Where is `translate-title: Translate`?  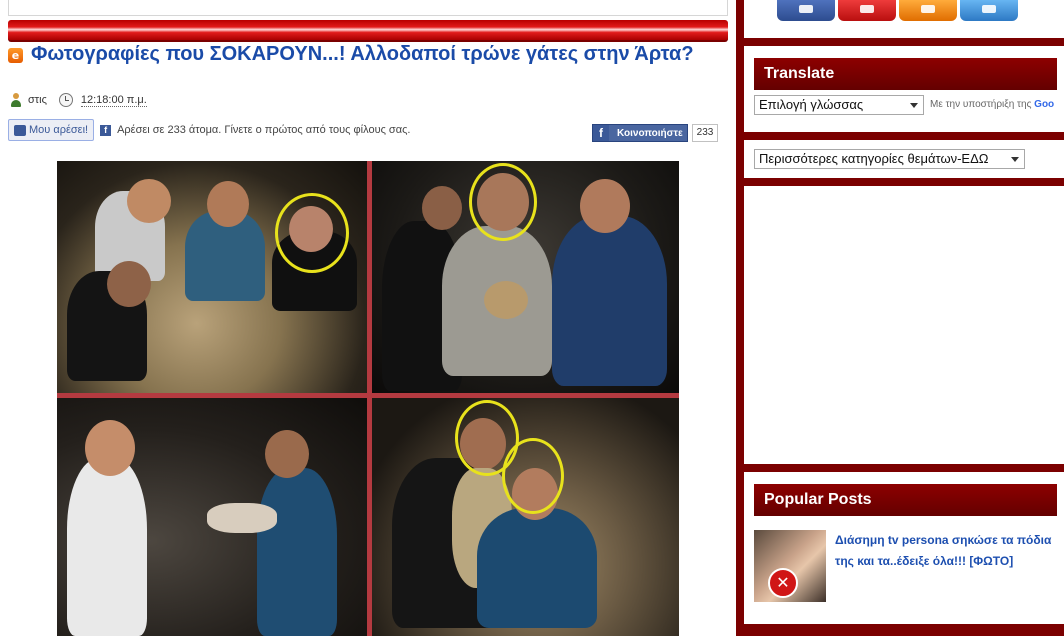 translate-title: Translate is located at coordinates (905, 74).